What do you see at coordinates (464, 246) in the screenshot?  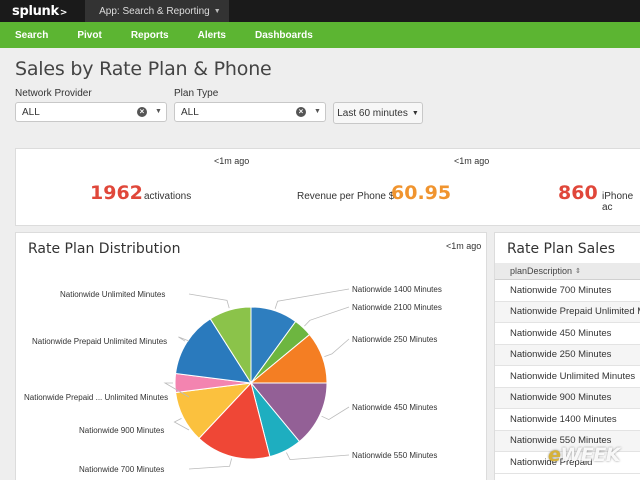 I see `distribution-timestamp: <1m ago` at bounding box center [464, 246].